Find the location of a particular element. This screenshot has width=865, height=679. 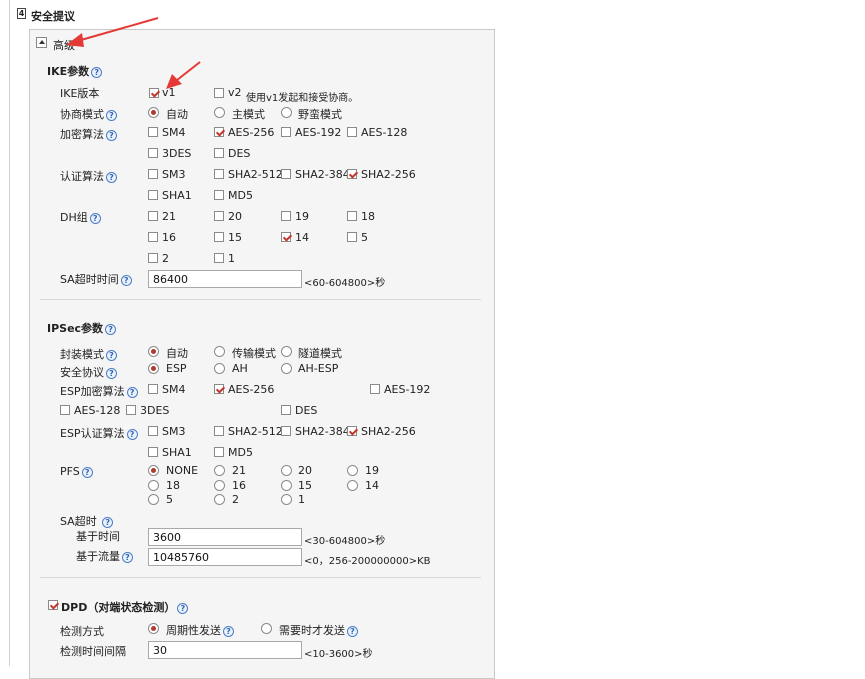

encap-radio-transport is located at coordinates (219, 351).